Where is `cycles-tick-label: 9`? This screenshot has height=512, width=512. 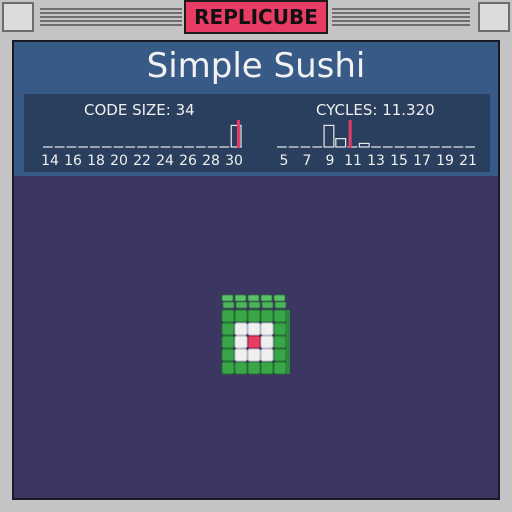 cycles-tick-label: 9 is located at coordinates (330, 161).